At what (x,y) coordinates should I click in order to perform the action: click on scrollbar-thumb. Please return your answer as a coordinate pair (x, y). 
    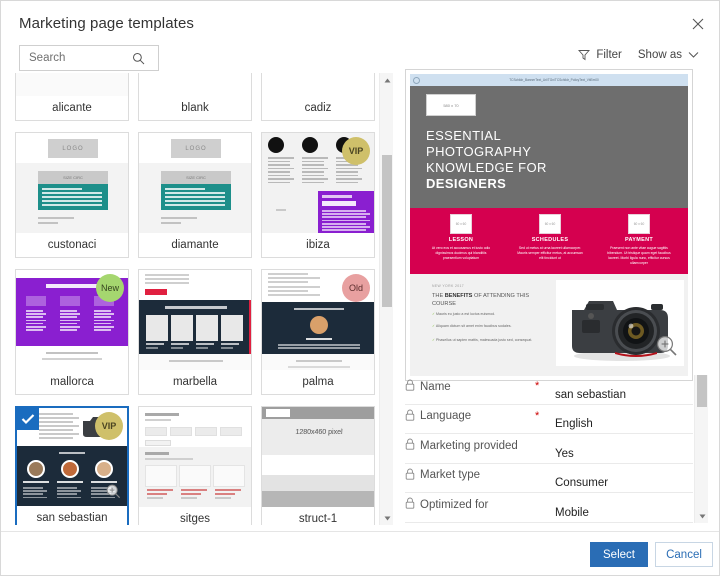
    Looking at the image, I should click on (387, 231).